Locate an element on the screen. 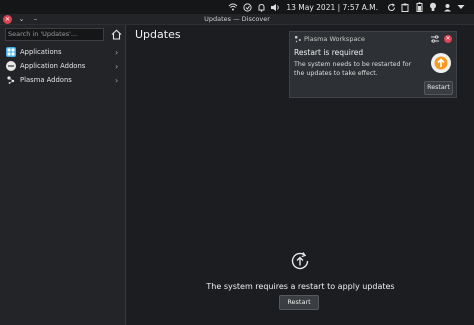 Image resolution: width=474 pixels, height=325 pixels. sidebar-item-application-addons: Application Addons › is located at coordinates (62, 66).